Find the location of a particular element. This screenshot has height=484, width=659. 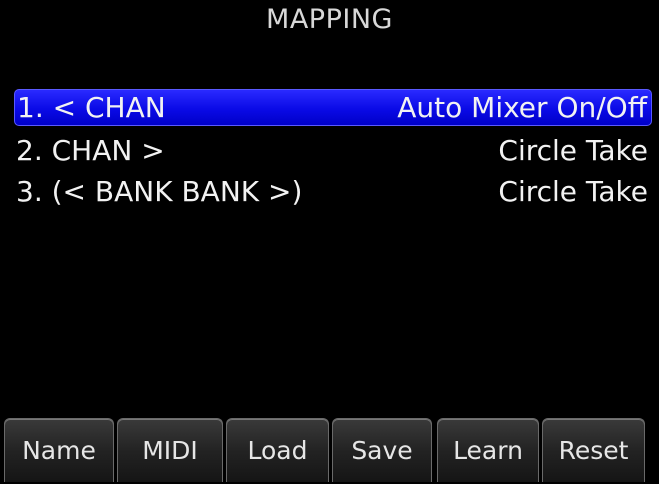

midi-button: MIDI is located at coordinates (170, 450).